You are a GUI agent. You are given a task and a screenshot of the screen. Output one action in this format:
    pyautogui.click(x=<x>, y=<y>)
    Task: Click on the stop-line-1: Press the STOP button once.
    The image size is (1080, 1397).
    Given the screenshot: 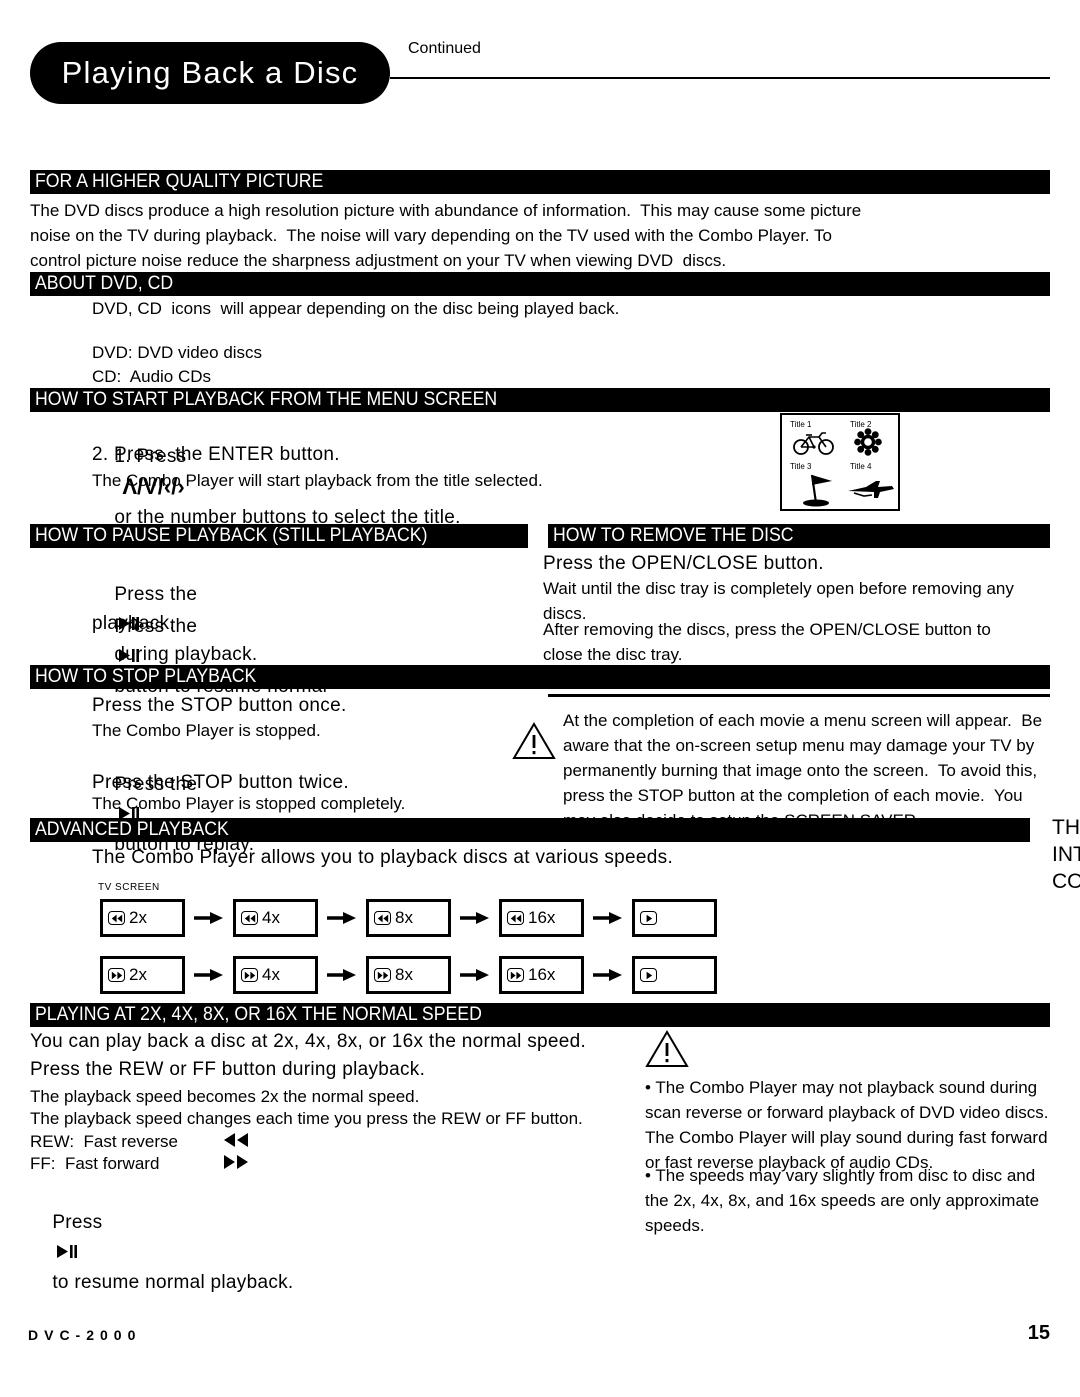 What is the action you would take?
    pyautogui.click(x=219, y=705)
    